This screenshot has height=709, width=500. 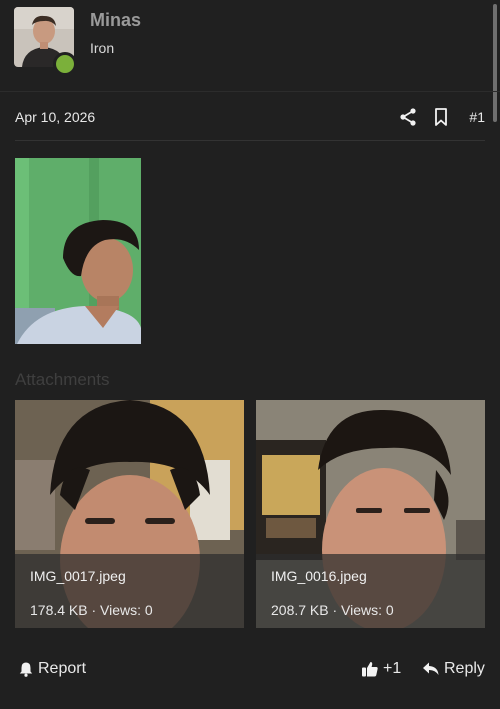 What do you see at coordinates (332, 610) in the screenshot?
I see `attachment-info: 208.7 KB · Views: 0` at bounding box center [332, 610].